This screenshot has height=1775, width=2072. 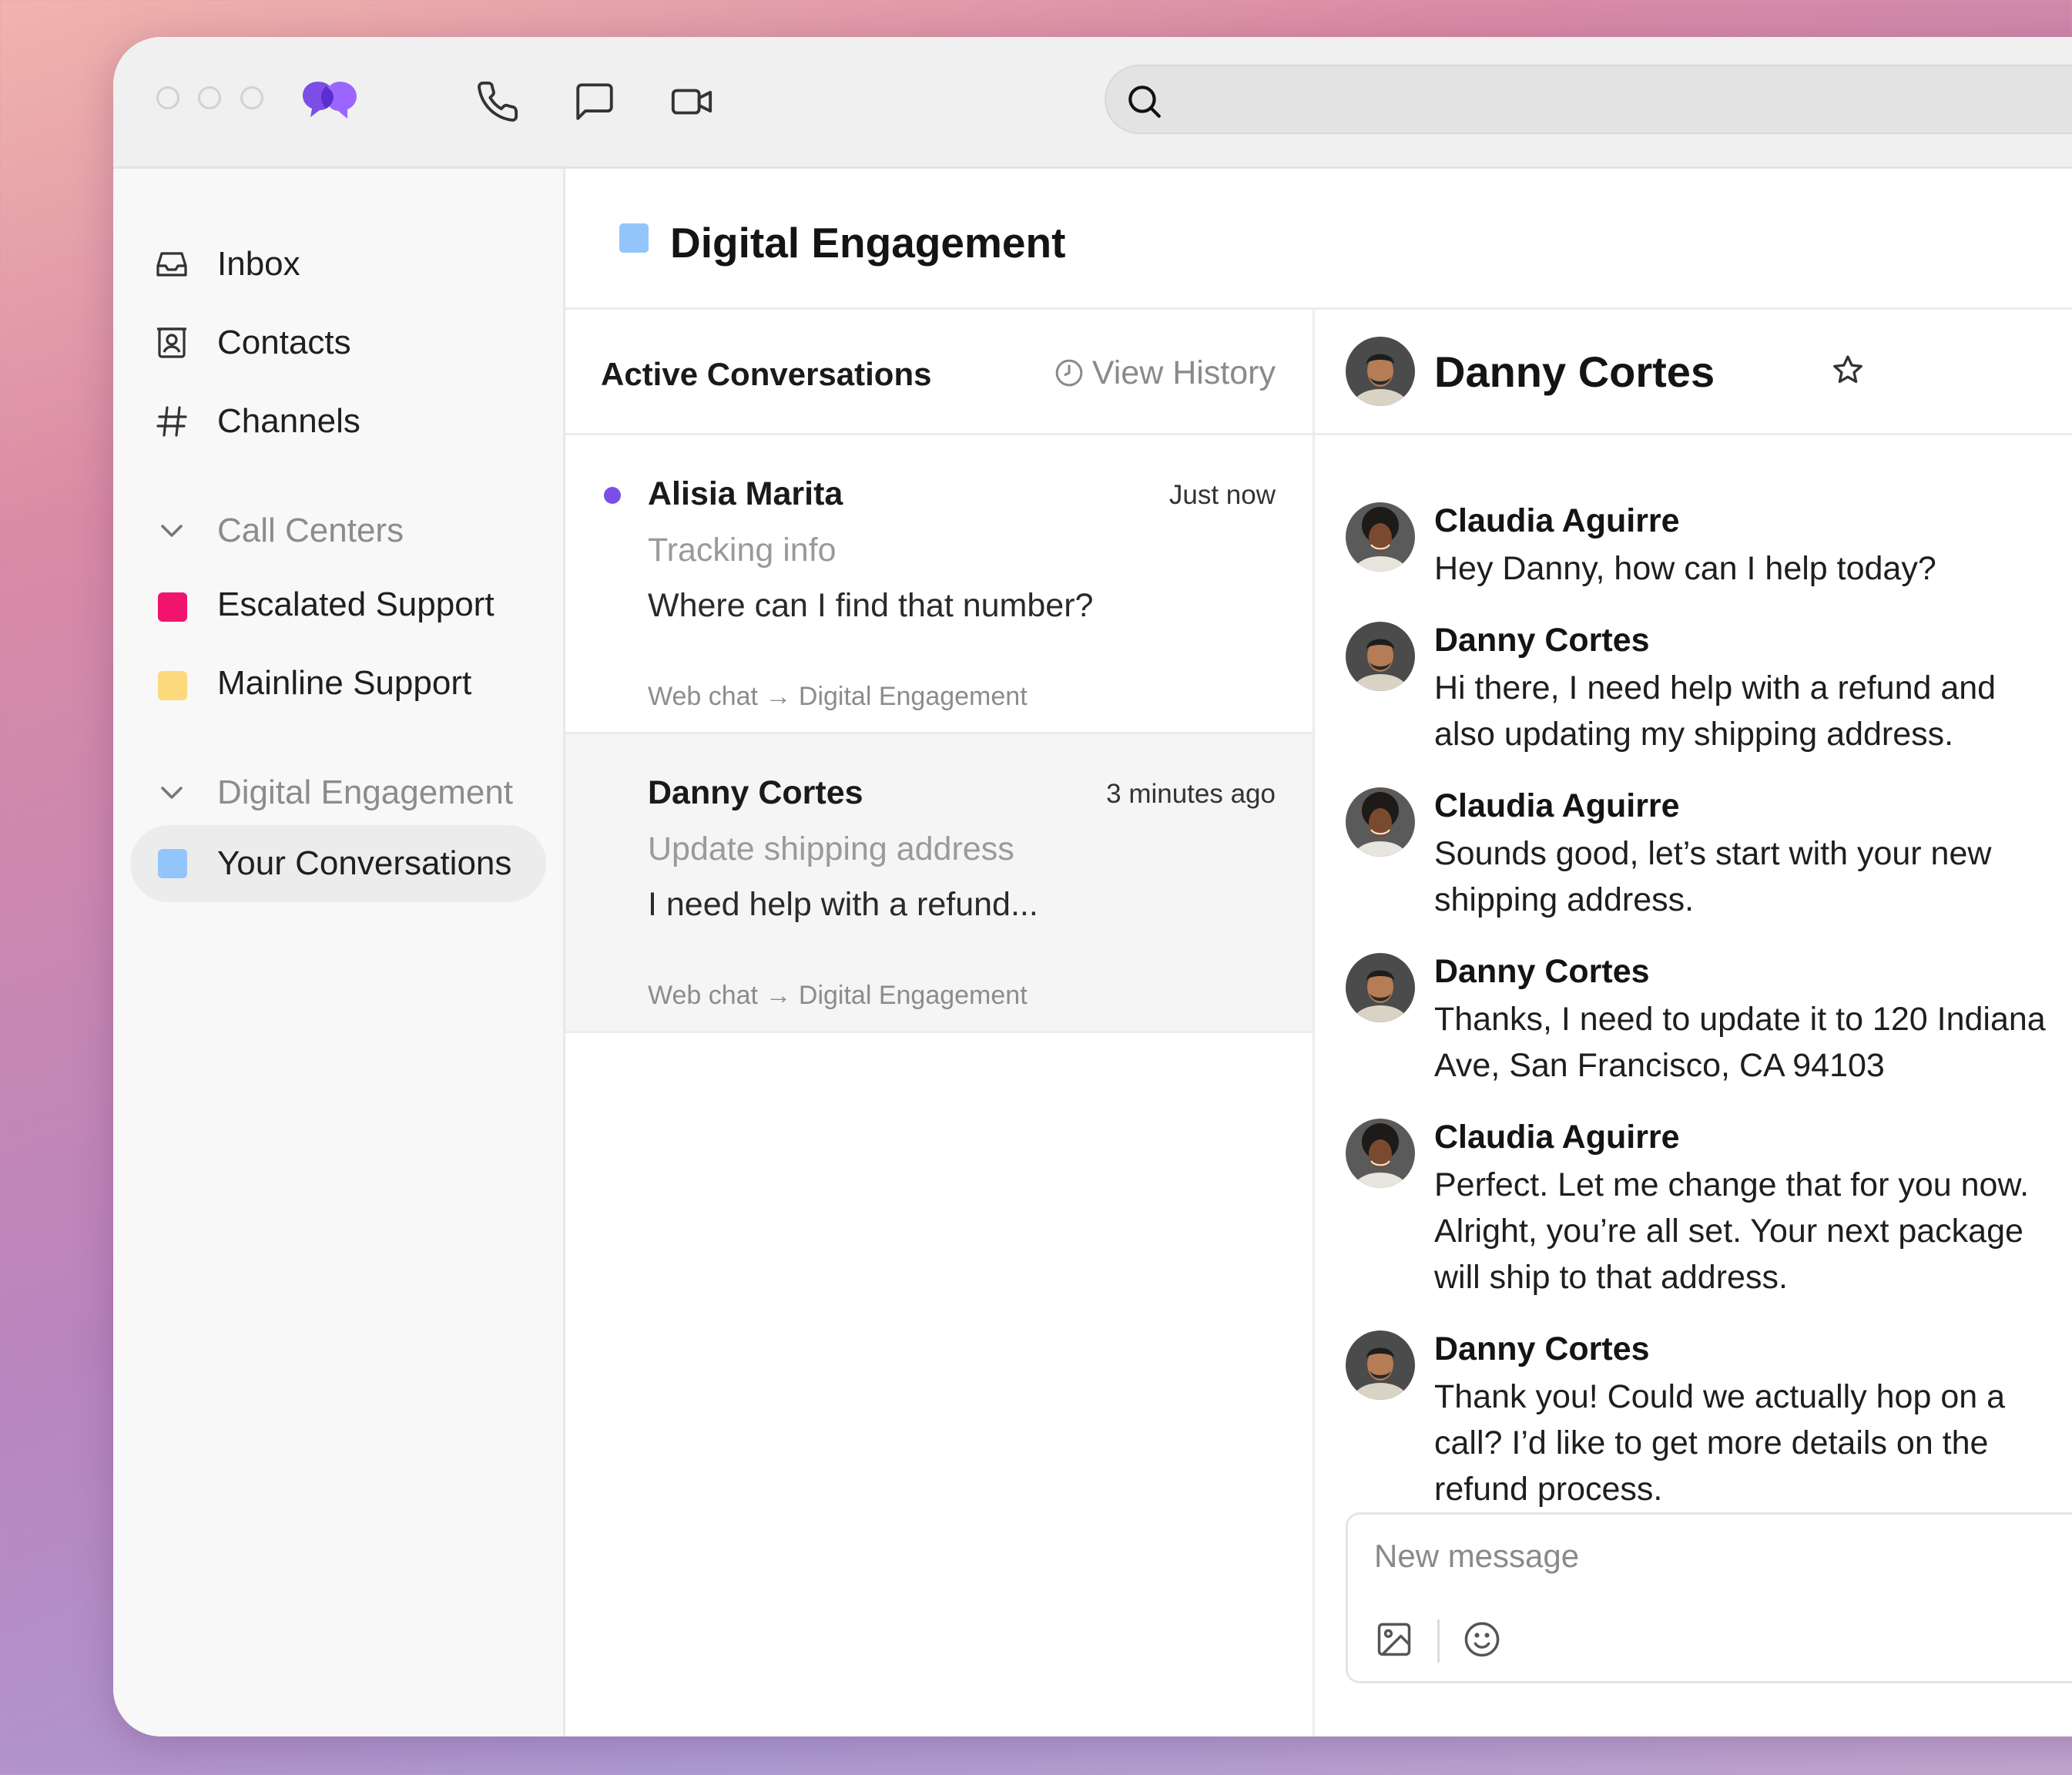 I want to click on sidebar-item-mainline-support: Mainline Support, so click(x=329, y=683).